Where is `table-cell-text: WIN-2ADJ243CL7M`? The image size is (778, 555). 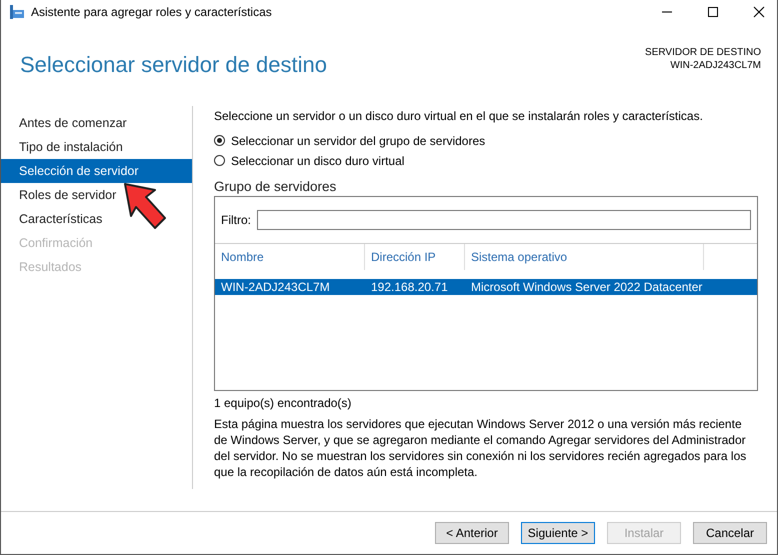 table-cell-text: WIN-2ADJ243CL7M is located at coordinates (275, 287).